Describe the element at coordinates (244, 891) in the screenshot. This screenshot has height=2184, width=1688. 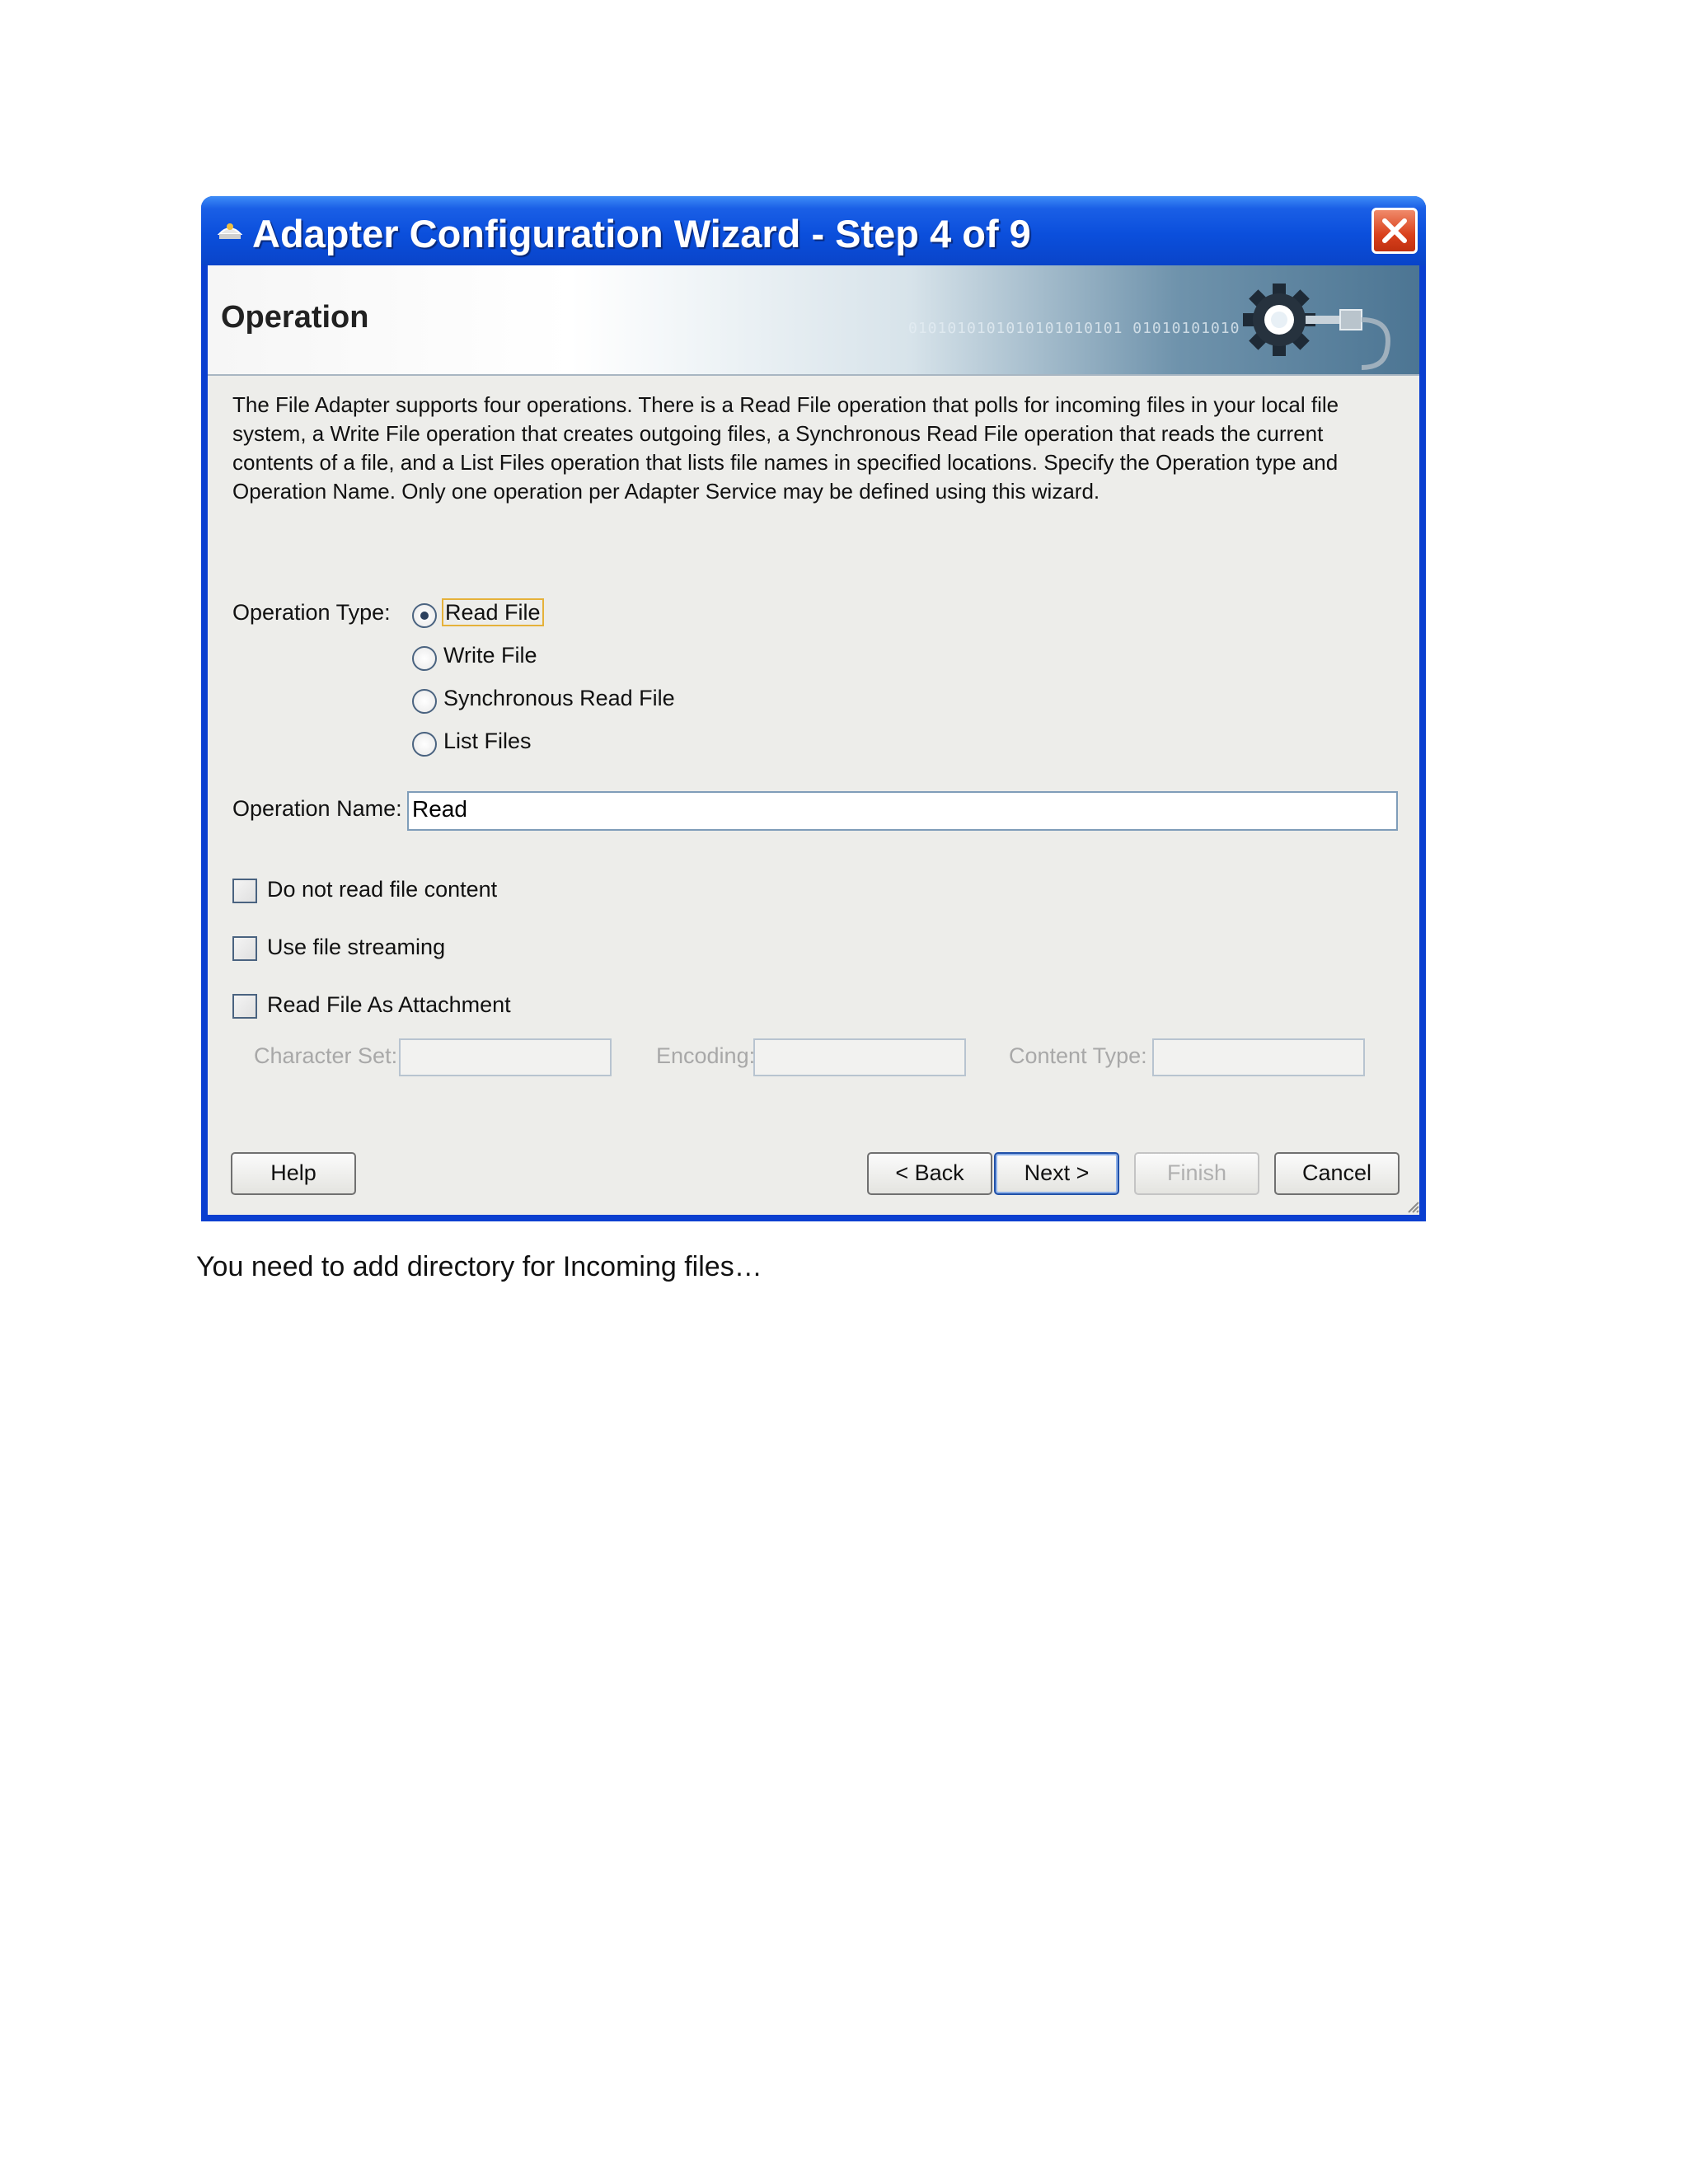
I see `checkbox-do-not-read-content` at that location.